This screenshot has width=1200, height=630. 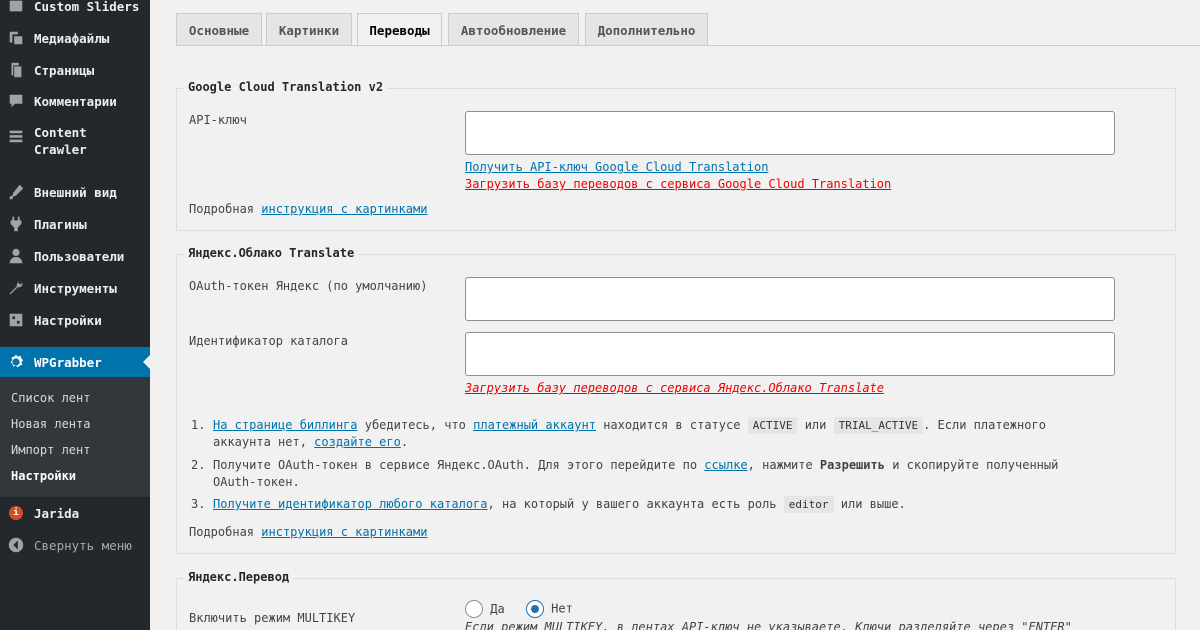 I want to click on billing-page-link: На странице биллинга, so click(x=285, y=425).